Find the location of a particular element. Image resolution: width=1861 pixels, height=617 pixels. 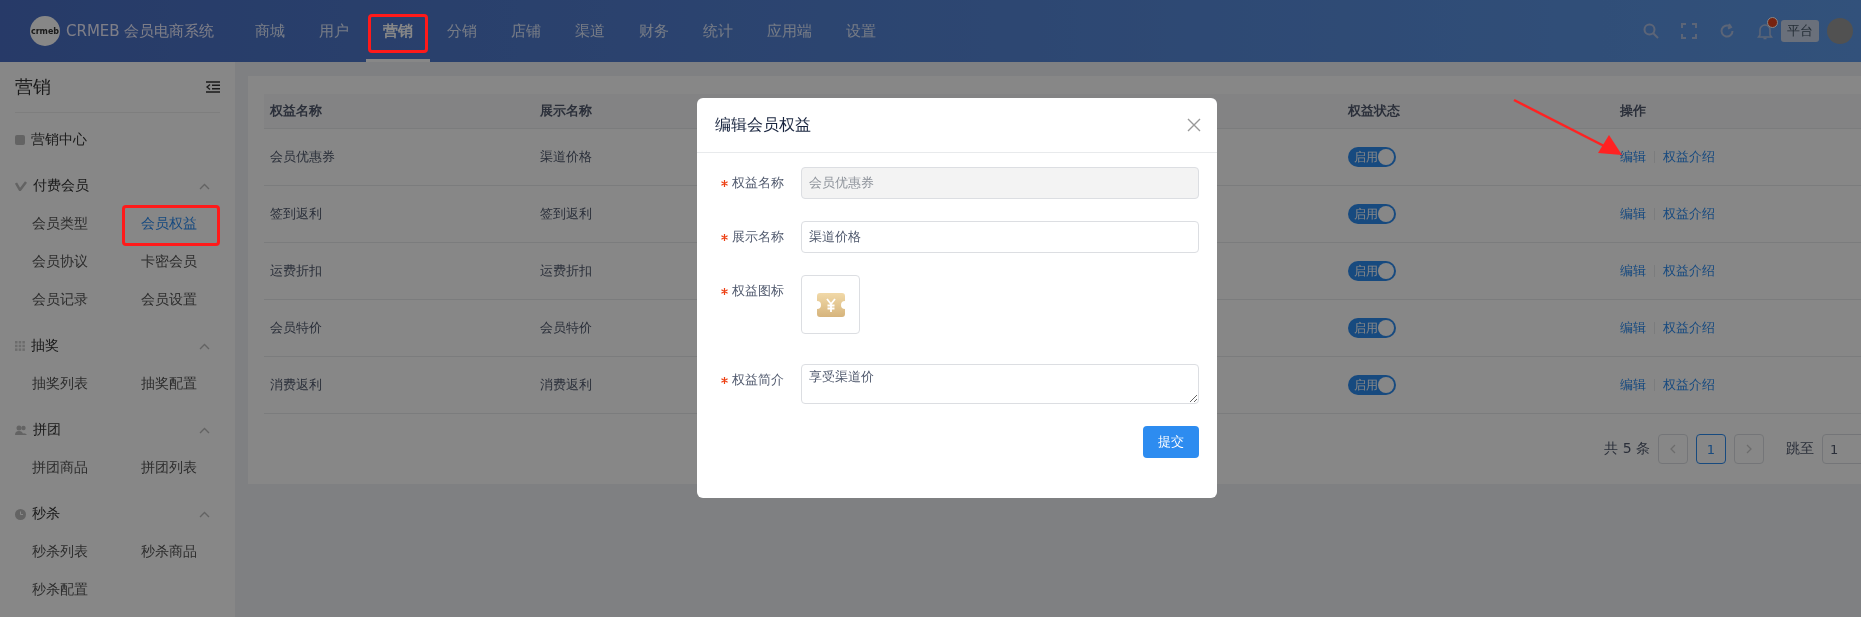

platform-tag: 平台 is located at coordinates (1800, 31).